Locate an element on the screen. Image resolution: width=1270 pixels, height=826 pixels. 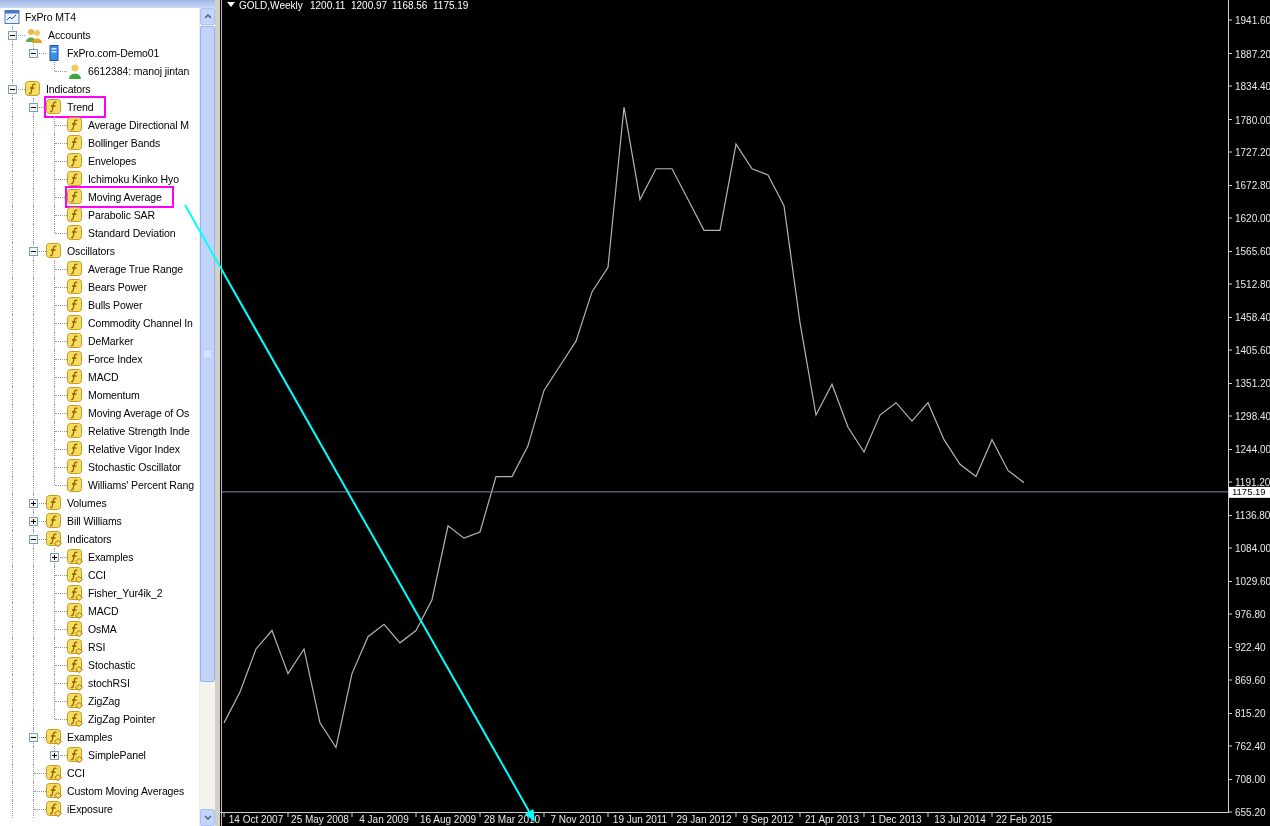
price-label: 1351.20 is located at coordinates (1252, 384).